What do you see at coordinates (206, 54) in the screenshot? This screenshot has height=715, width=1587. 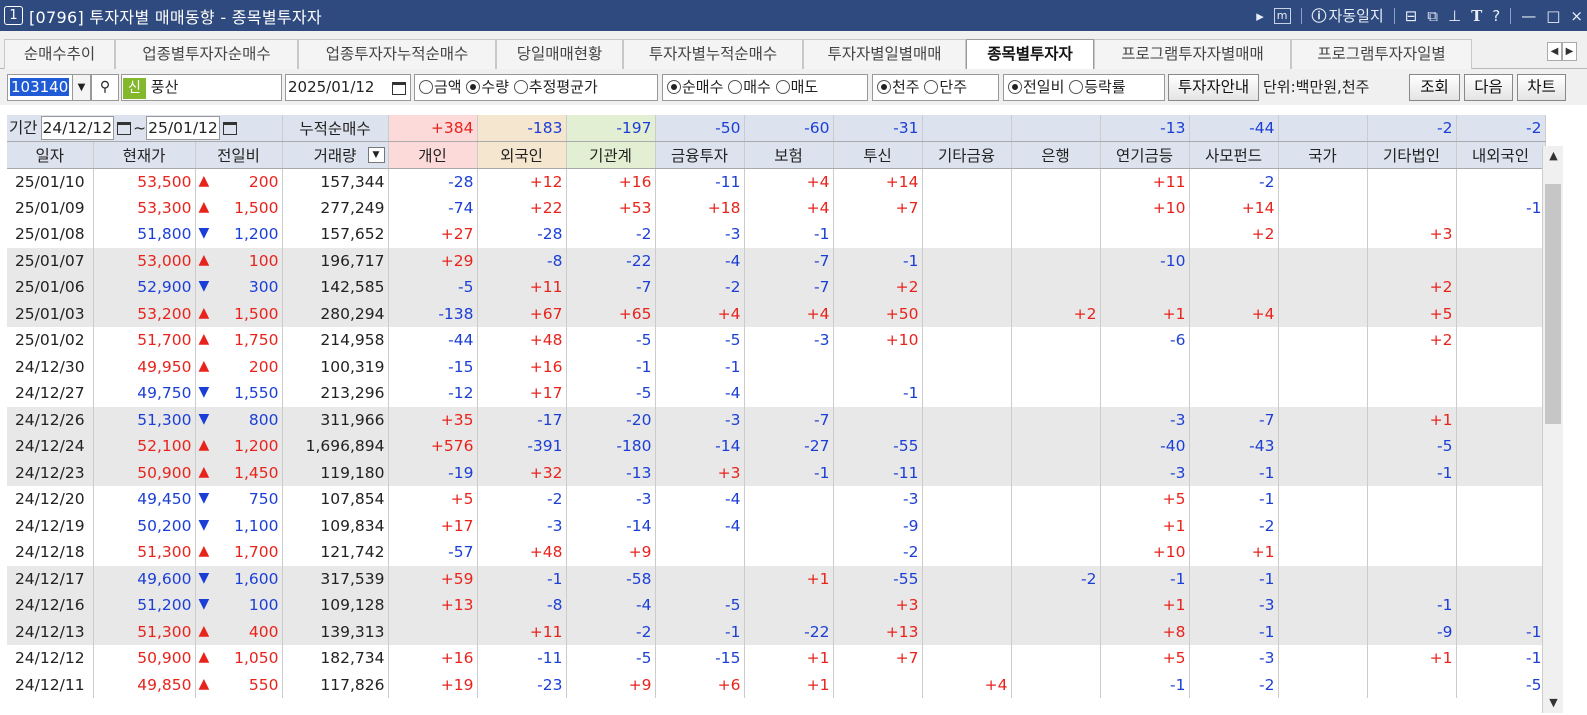 I see `tab-sector-investor-net: 업종별투자자순매수` at bounding box center [206, 54].